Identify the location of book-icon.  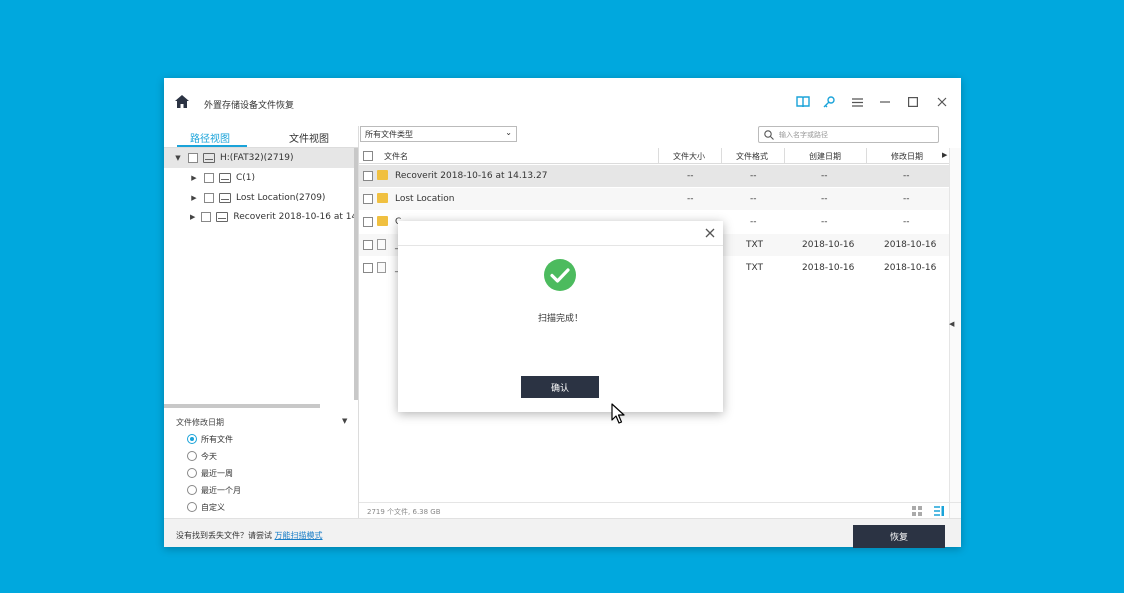
(803, 102).